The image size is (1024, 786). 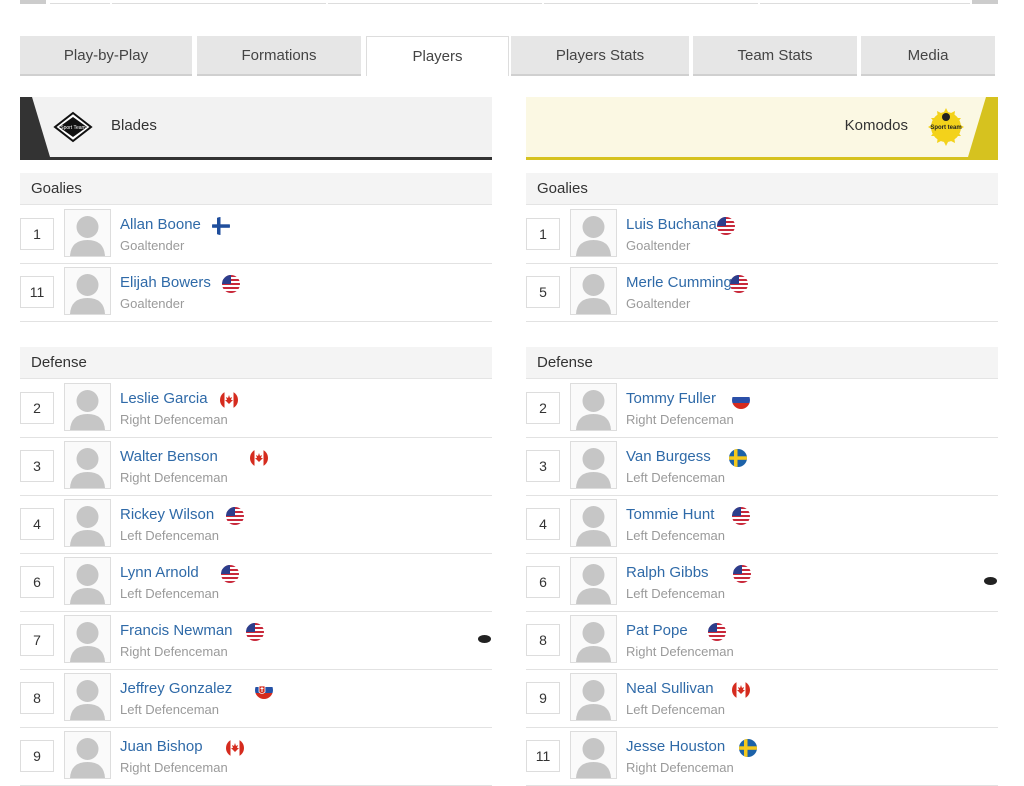 What do you see at coordinates (35, 127) in the screenshot?
I see `home-accent-stripe` at bounding box center [35, 127].